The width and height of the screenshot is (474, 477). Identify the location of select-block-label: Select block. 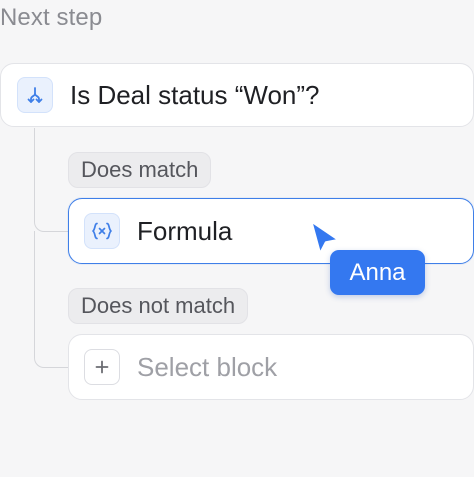
(207, 366).